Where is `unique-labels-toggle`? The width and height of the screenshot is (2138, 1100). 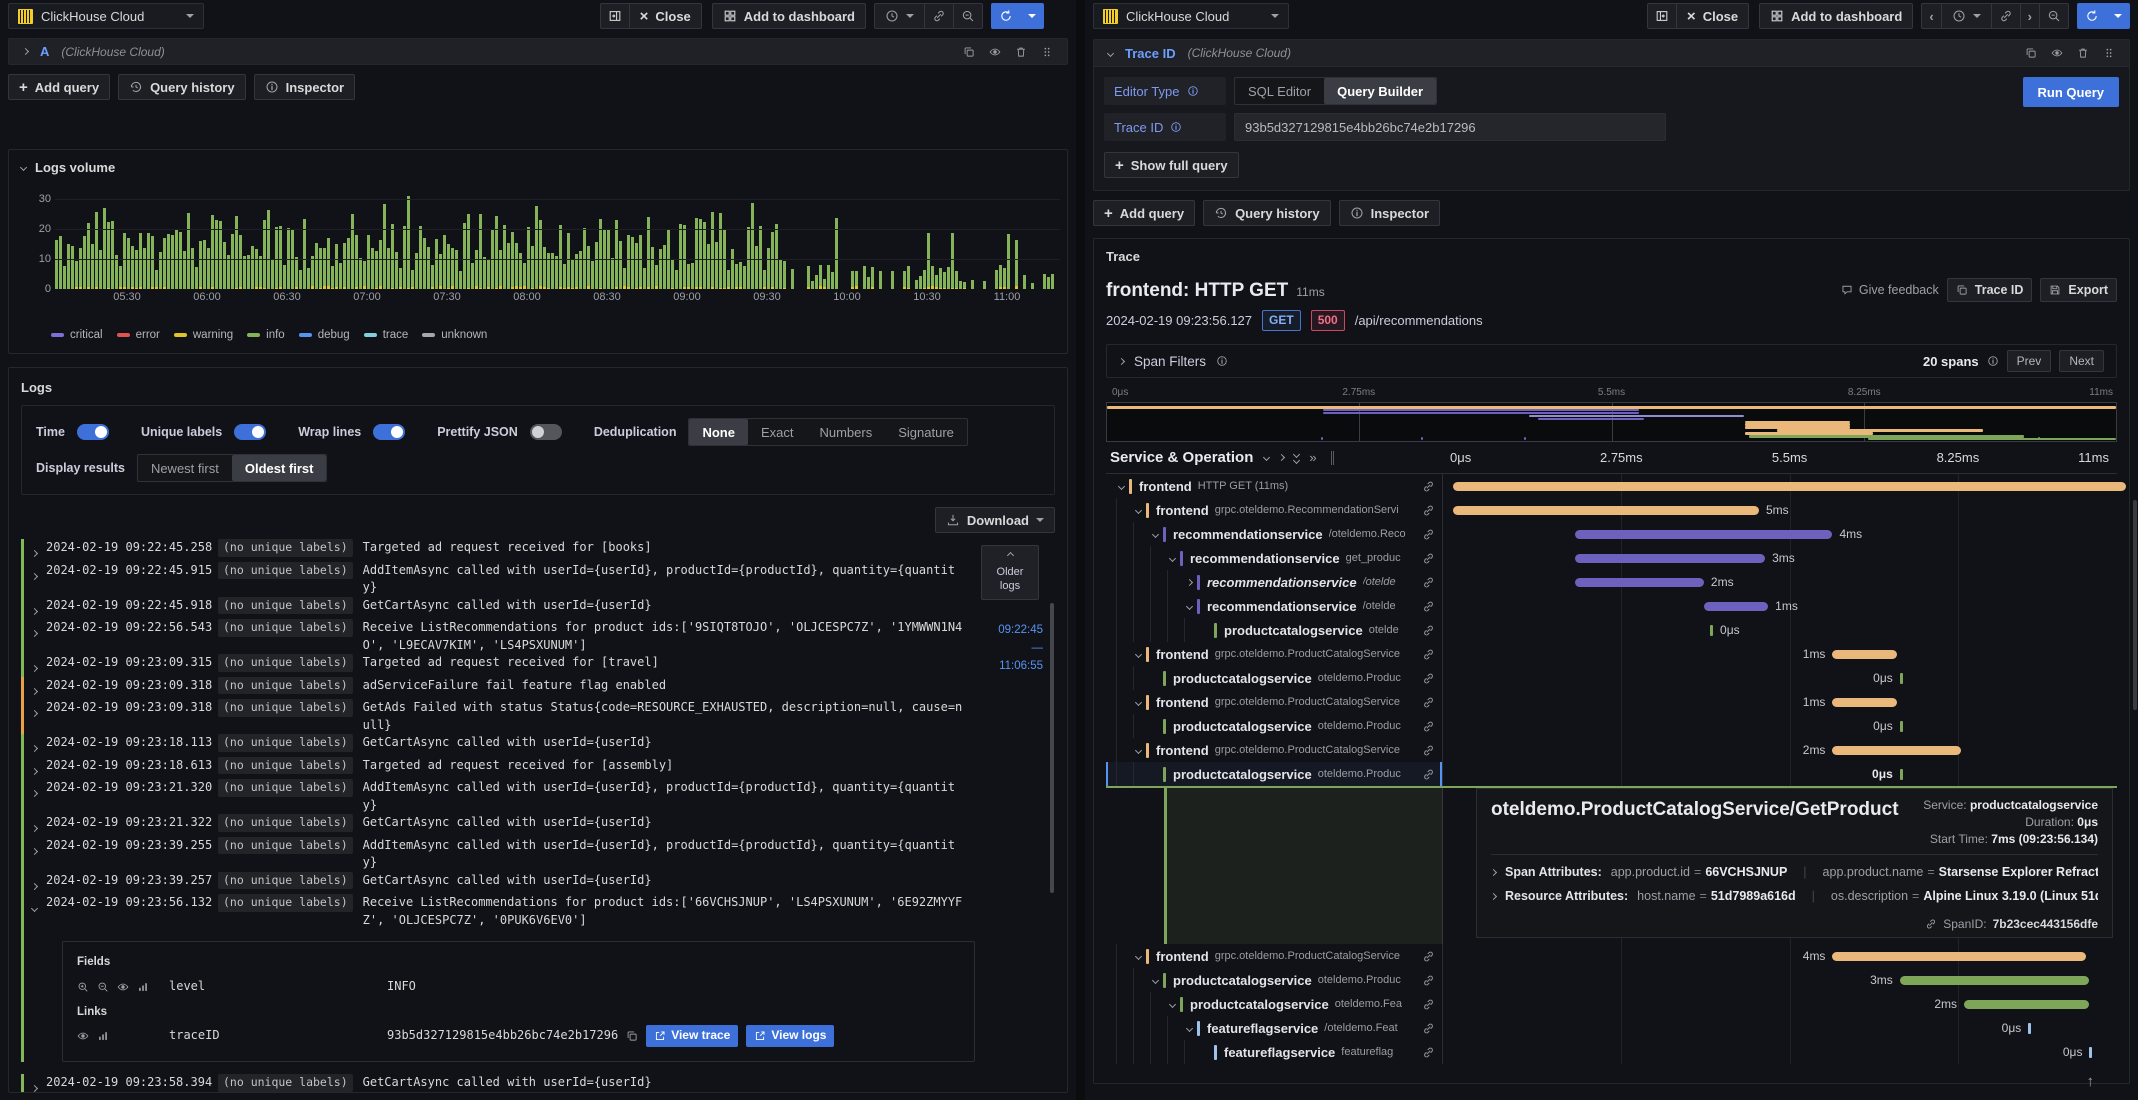 unique-labels-toggle is located at coordinates (250, 432).